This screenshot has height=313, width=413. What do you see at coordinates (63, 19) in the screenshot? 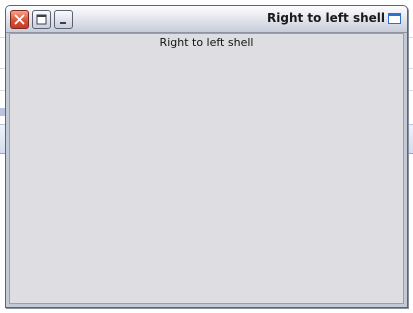
I see `minimize-button` at bounding box center [63, 19].